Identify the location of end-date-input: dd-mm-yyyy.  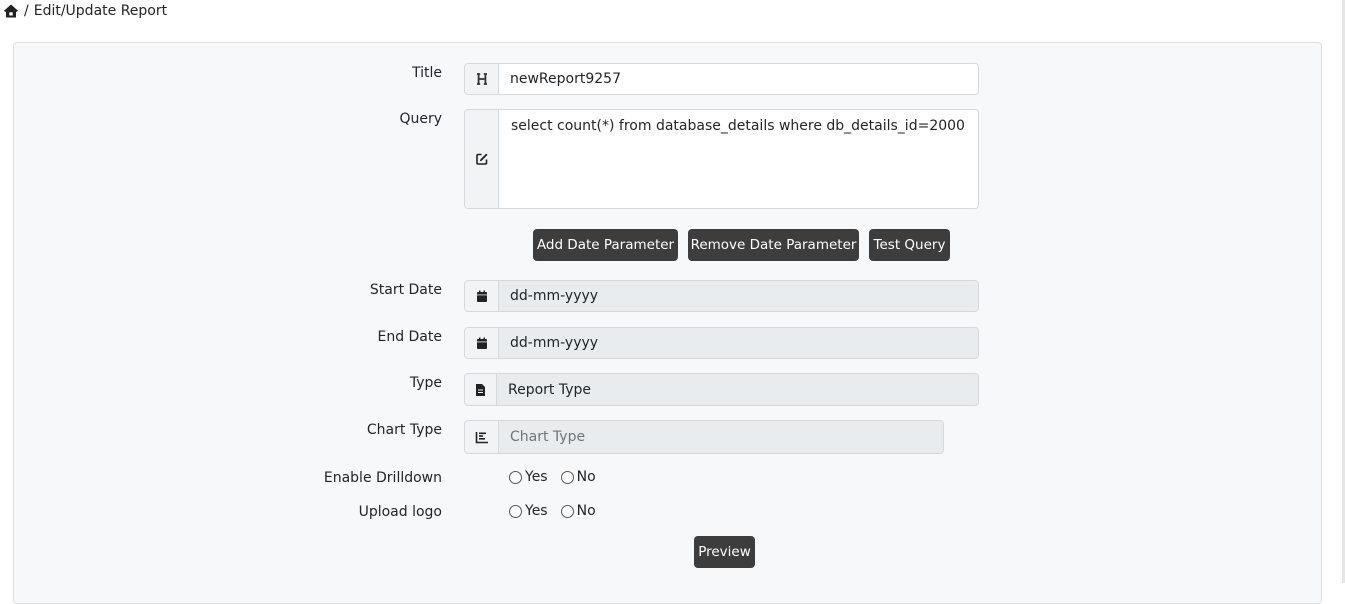
(738, 343).